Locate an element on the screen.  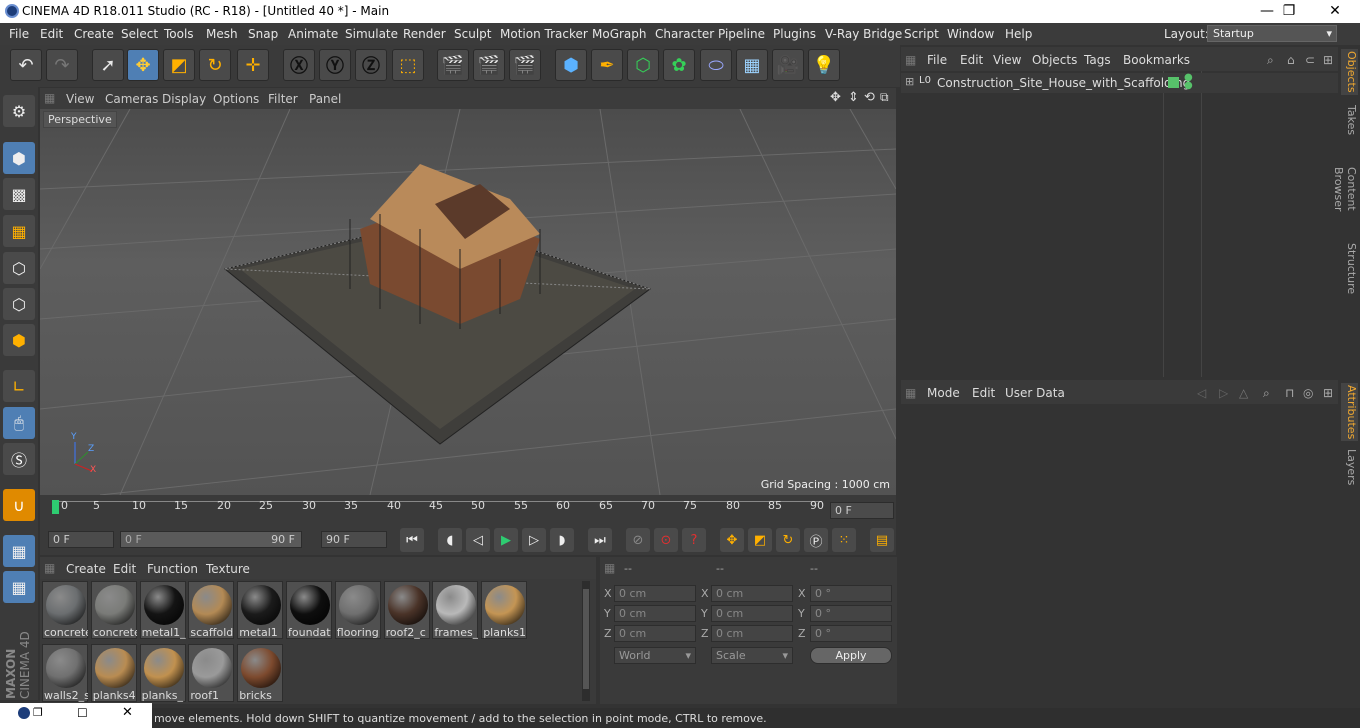
menu-script: Script is located at coordinates (921, 34).